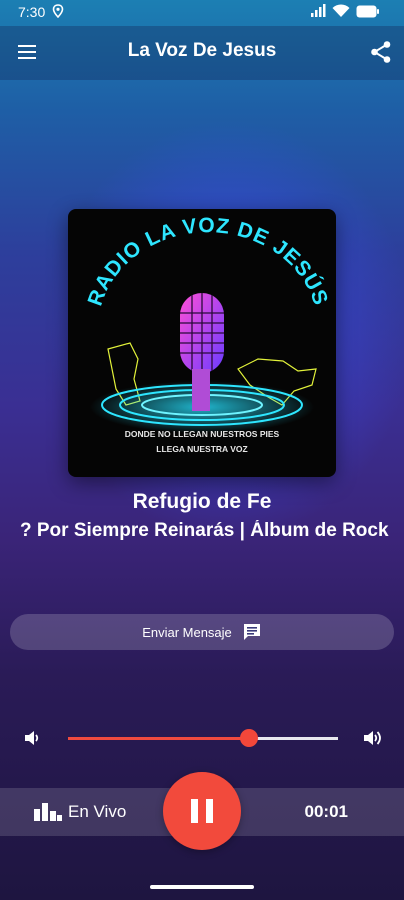  I want to click on signal-icon, so click(318, 10).